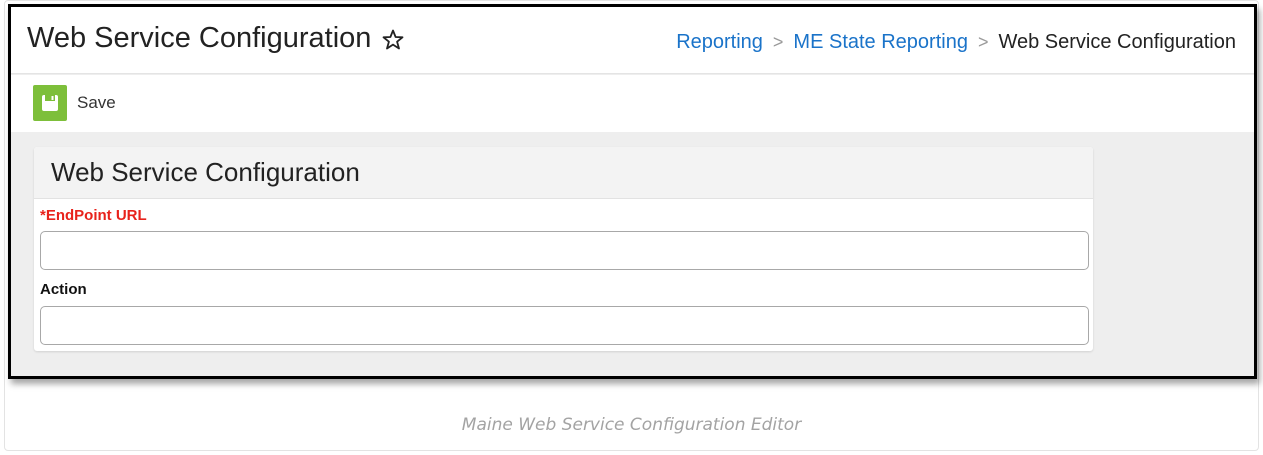  I want to click on endpoint-url-input, so click(564, 250).